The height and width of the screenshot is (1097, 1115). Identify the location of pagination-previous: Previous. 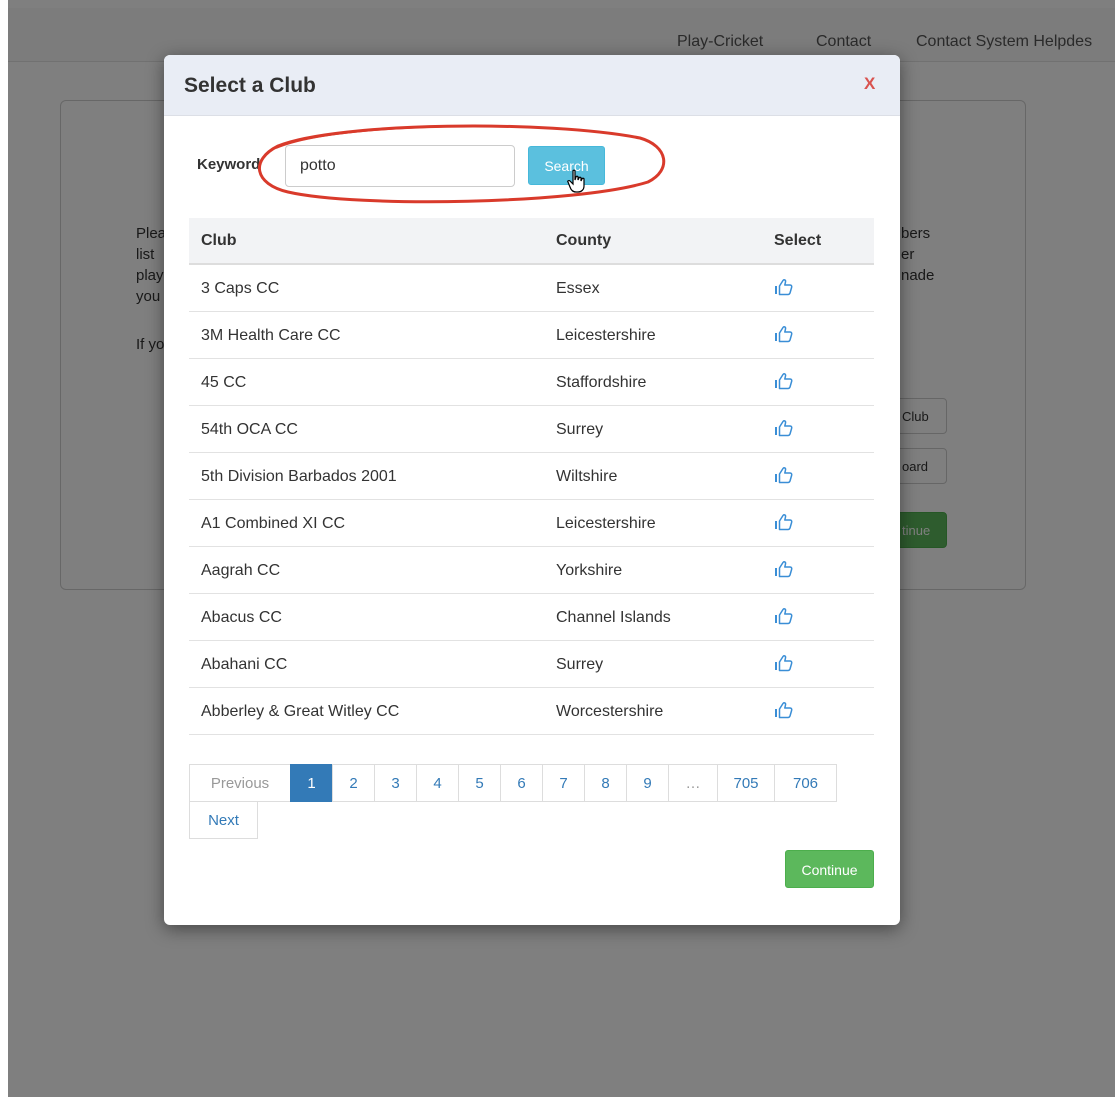
(240, 783).